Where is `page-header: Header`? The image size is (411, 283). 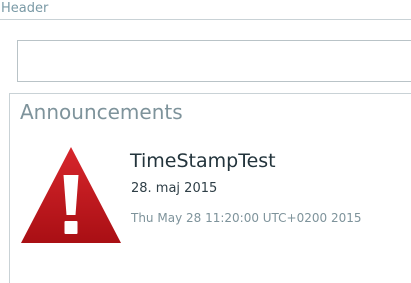
page-header: Header is located at coordinates (205, 10).